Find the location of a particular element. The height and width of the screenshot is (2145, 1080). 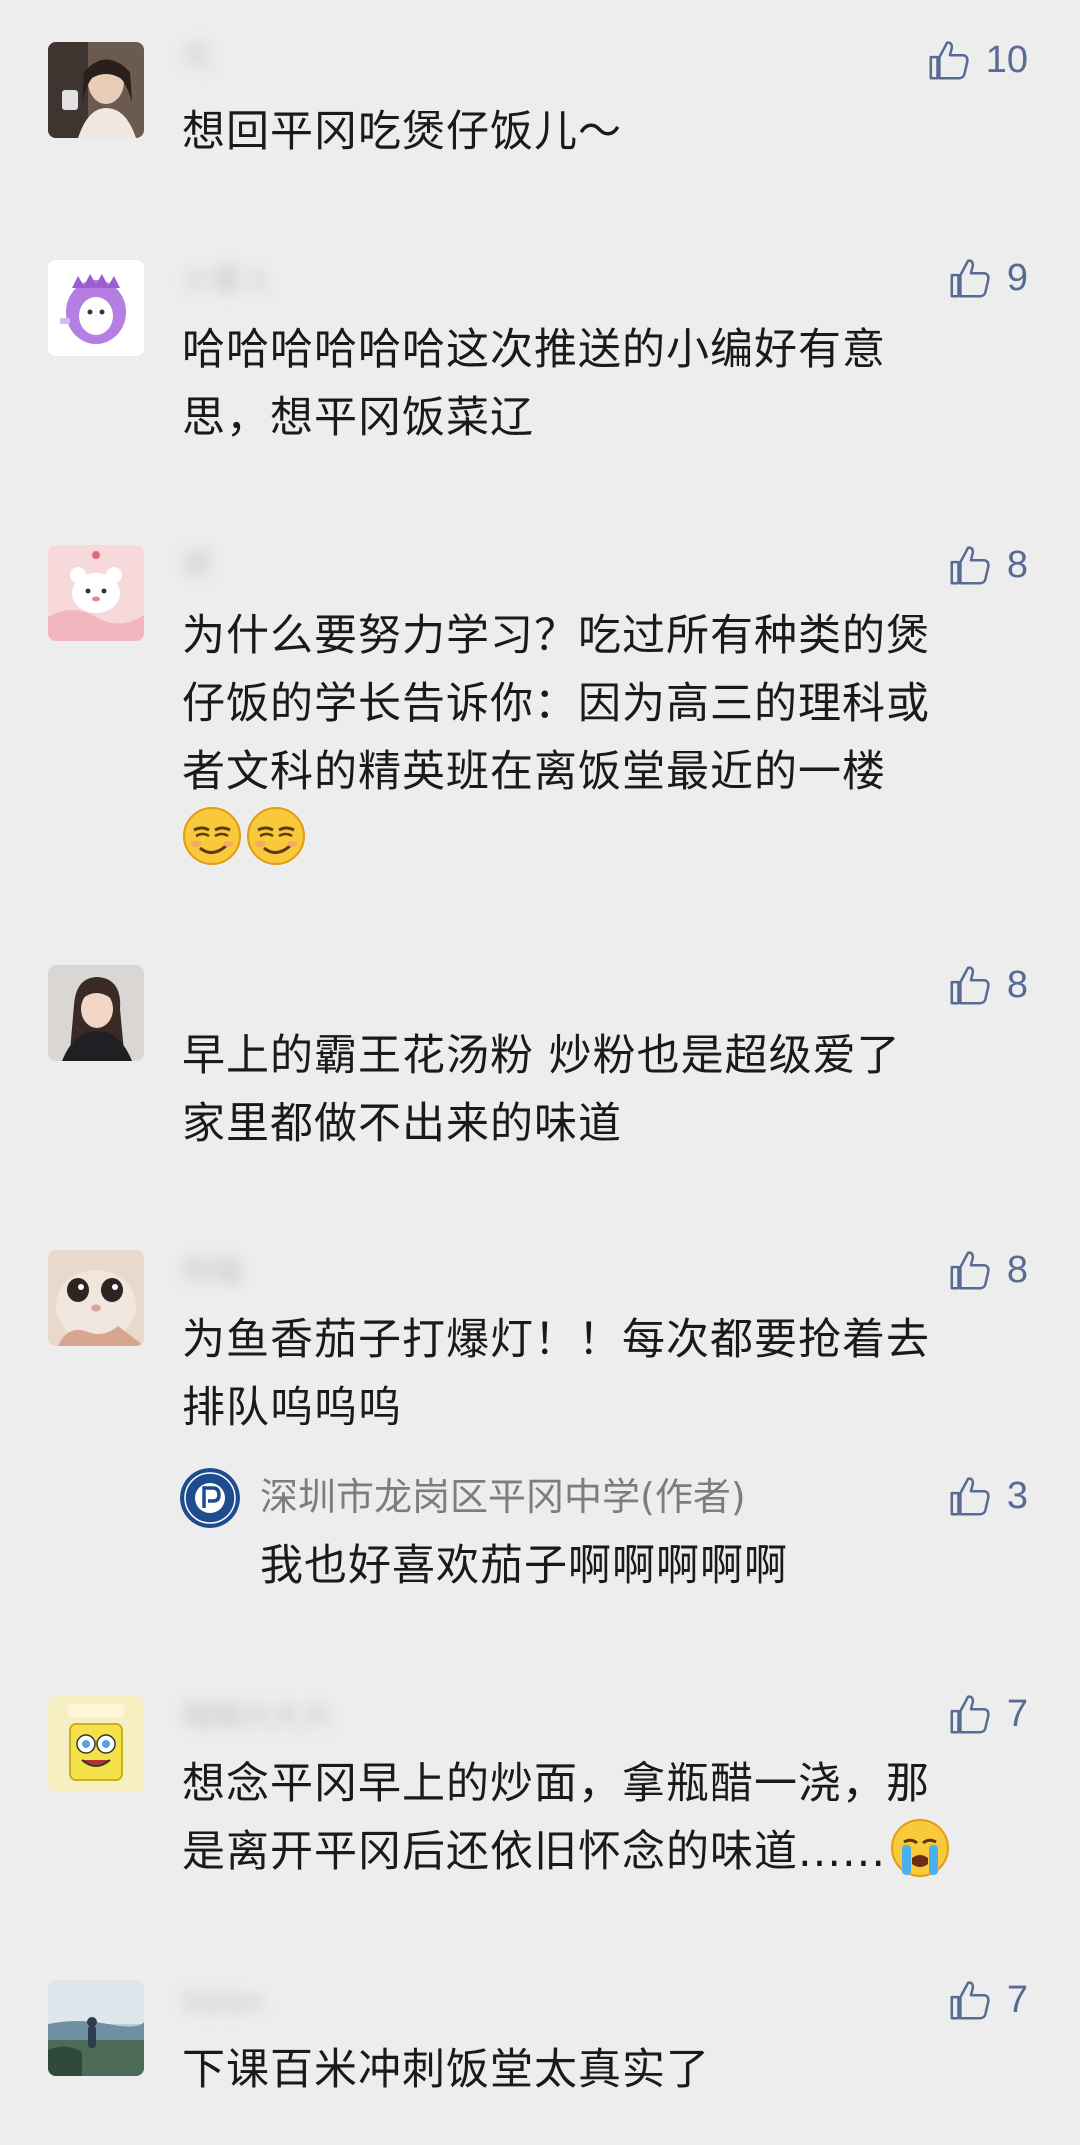

nickname: 阿喵 is located at coordinates (212, 1273).